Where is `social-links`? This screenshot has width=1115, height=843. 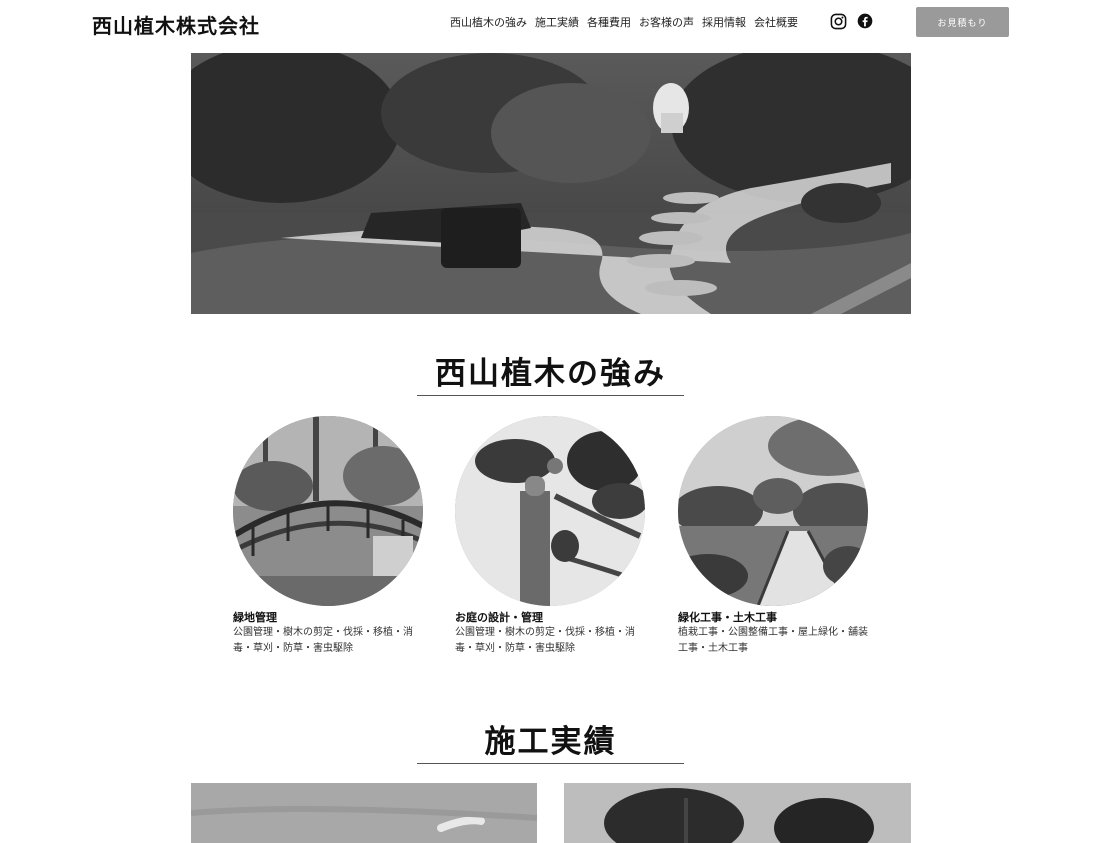 social-links is located at coordinates (851, 21).